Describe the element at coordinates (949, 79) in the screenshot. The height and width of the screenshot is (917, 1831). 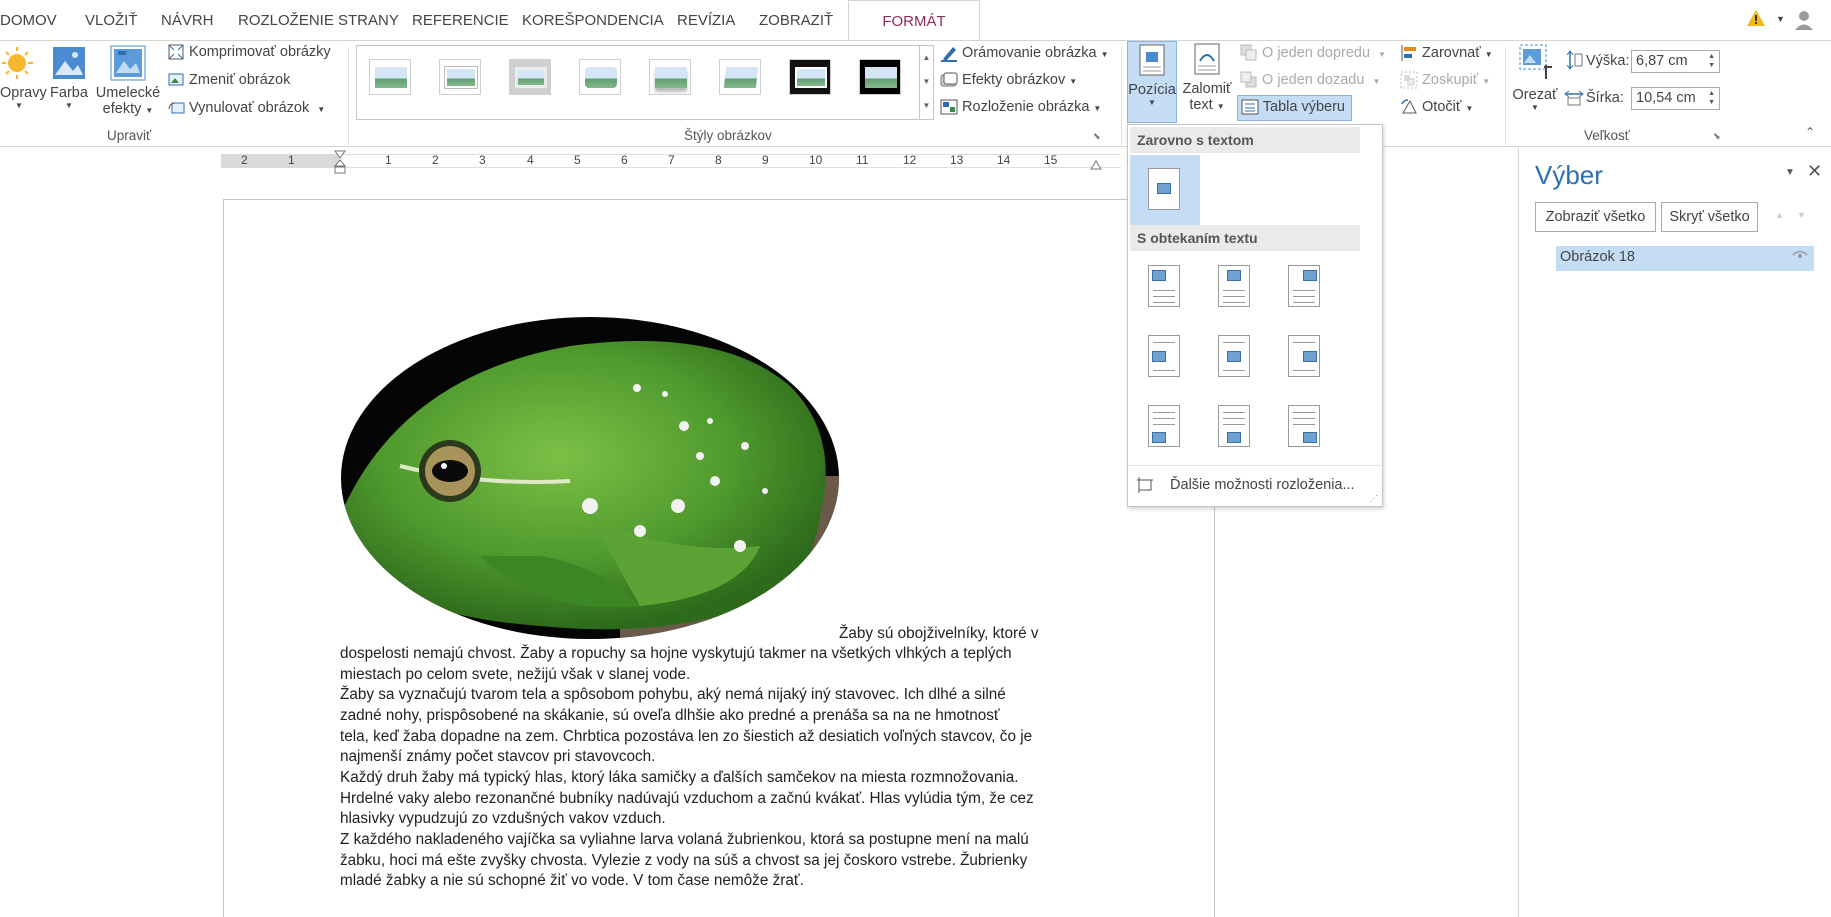
I see `effects-icon` at that location.